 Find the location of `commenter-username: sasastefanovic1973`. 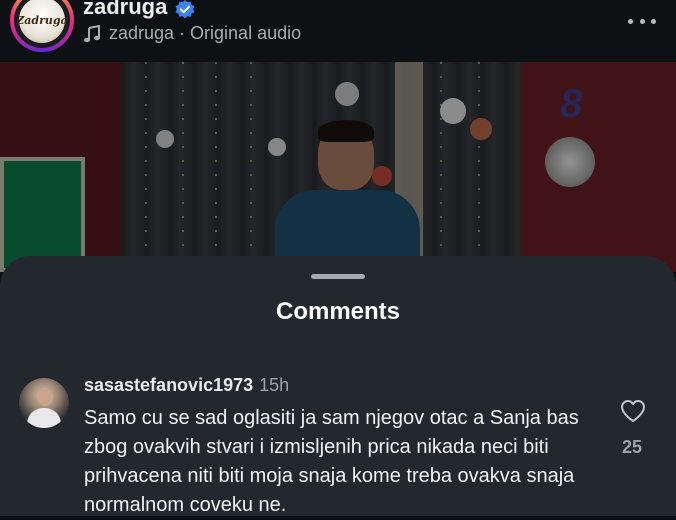

commenter-username: sasastefanovic1973 is located at coordinates (168, 385).